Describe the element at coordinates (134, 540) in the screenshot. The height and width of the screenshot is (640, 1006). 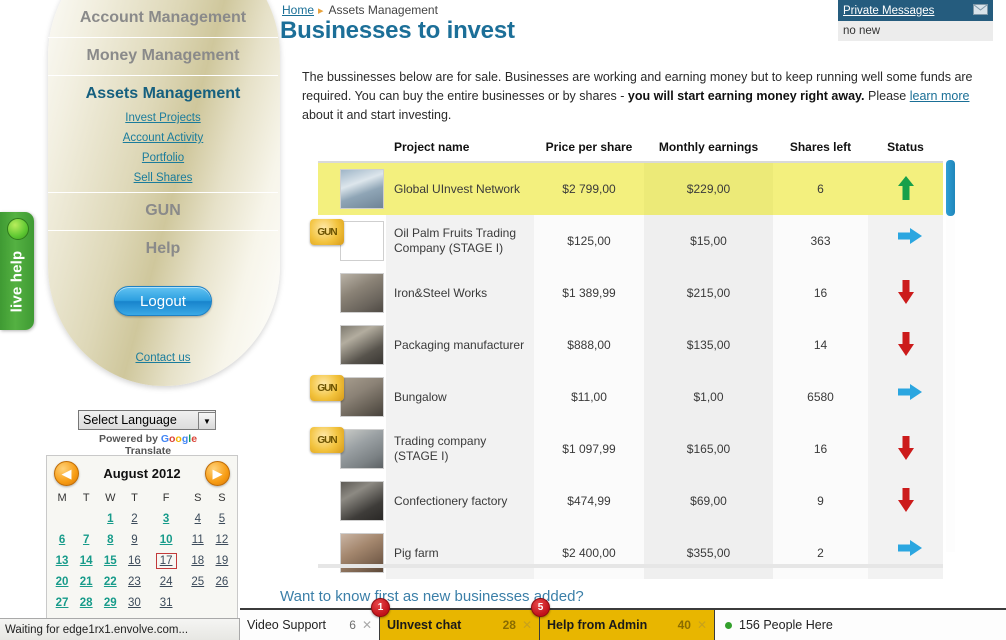
I see `calendar-day-9: 9` at that location.